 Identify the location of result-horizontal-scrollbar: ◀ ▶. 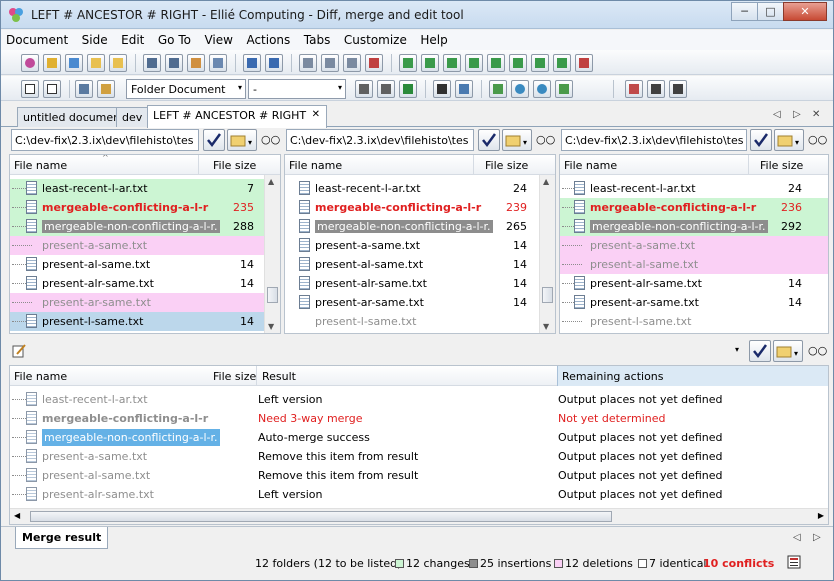
(419, 516).